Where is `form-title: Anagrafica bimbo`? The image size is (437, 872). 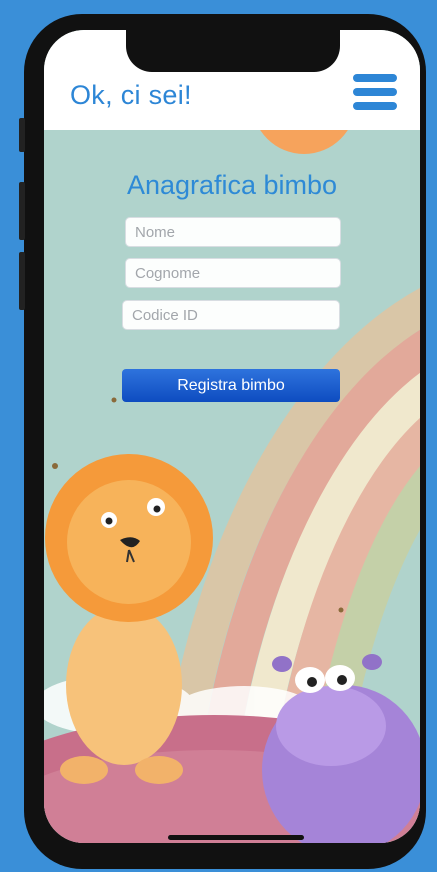
form-title: Anagrafica bimbo is located at coordinates (232, 185).